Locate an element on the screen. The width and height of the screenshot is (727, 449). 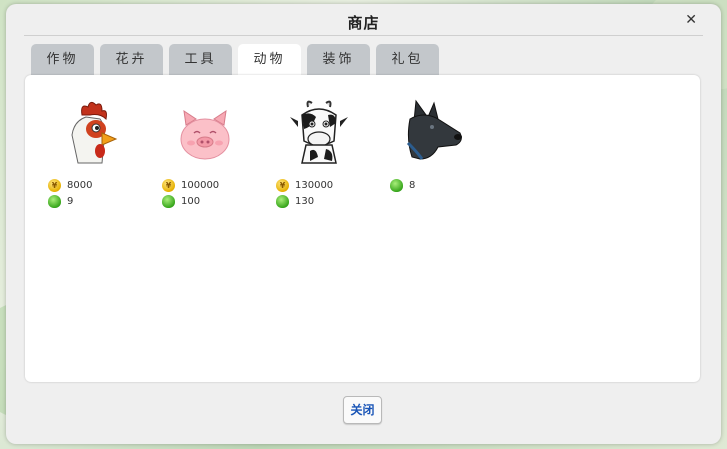
shop-item-rooster: ¥ 8000 9 is located at coordinates (94, 157).